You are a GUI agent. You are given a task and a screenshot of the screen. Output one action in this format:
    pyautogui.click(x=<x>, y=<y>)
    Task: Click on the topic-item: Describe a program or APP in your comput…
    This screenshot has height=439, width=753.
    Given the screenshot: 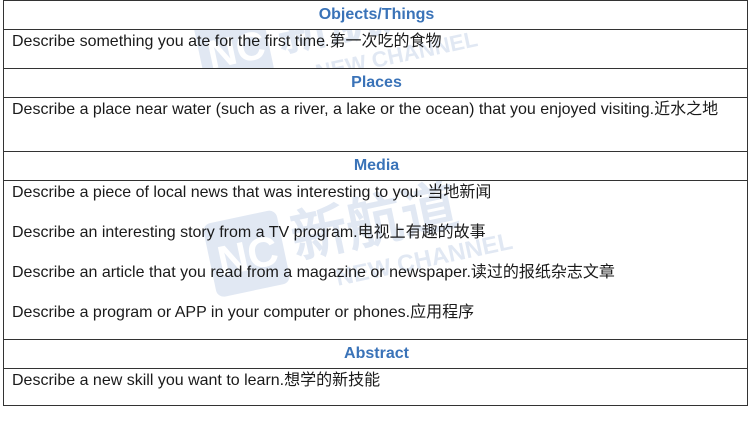 What is the action you would take?
    pyautogui.click(x=243, y=312)
    